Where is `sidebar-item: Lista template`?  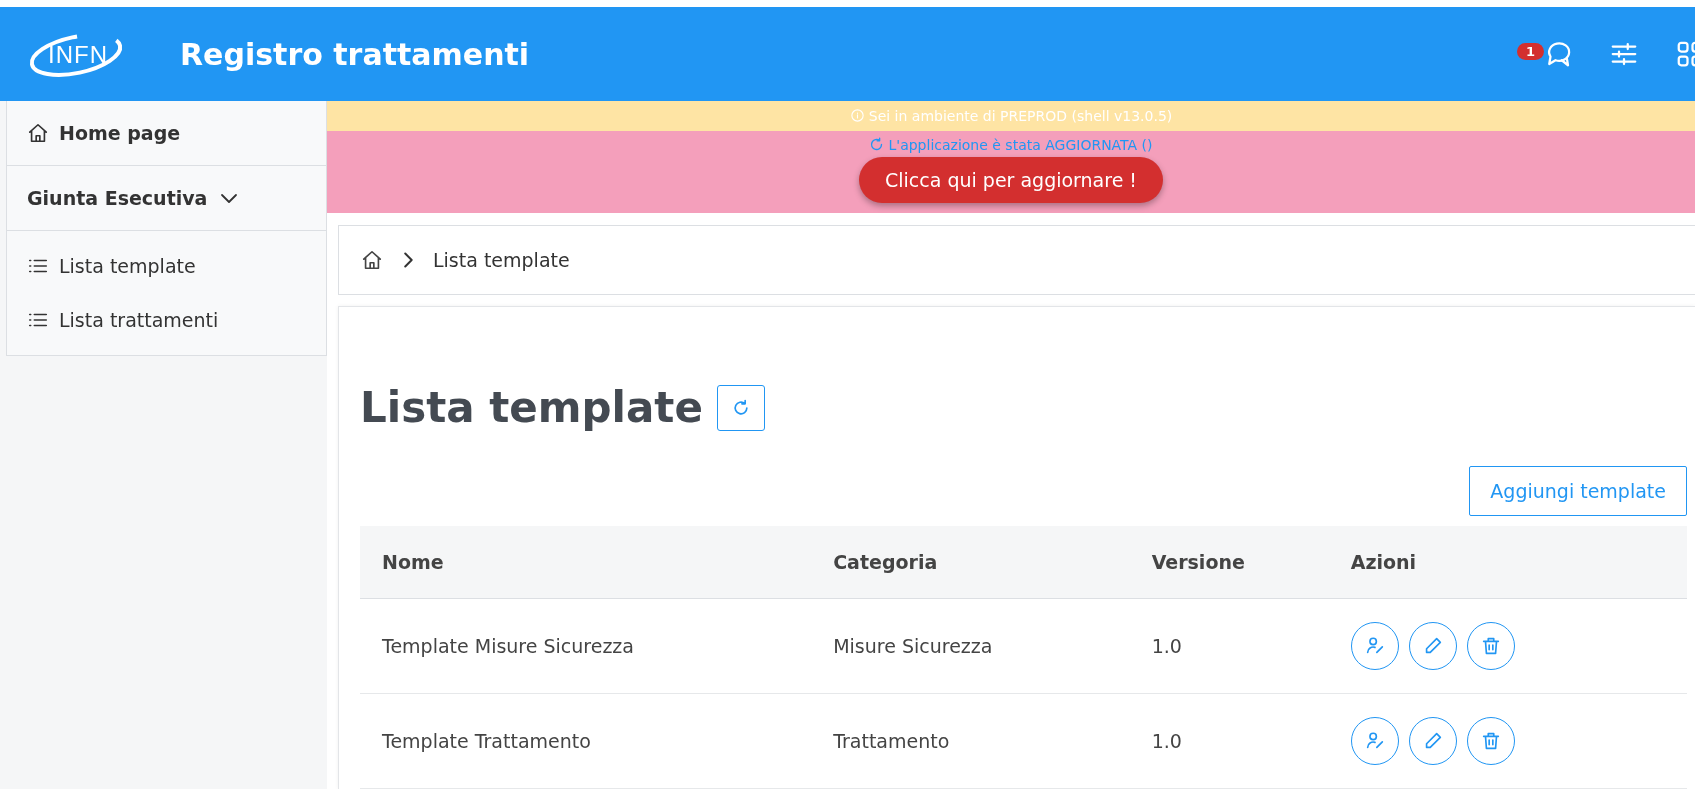
sidebar-item: Lista template is located at coordinates (166, 266).